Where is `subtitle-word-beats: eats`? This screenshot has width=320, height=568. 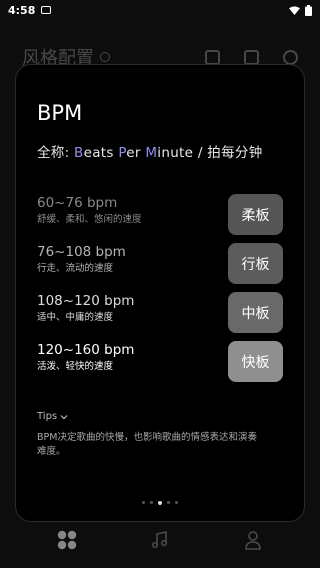
subtitle-word-beats: eats is located at coordinates (101, 153).